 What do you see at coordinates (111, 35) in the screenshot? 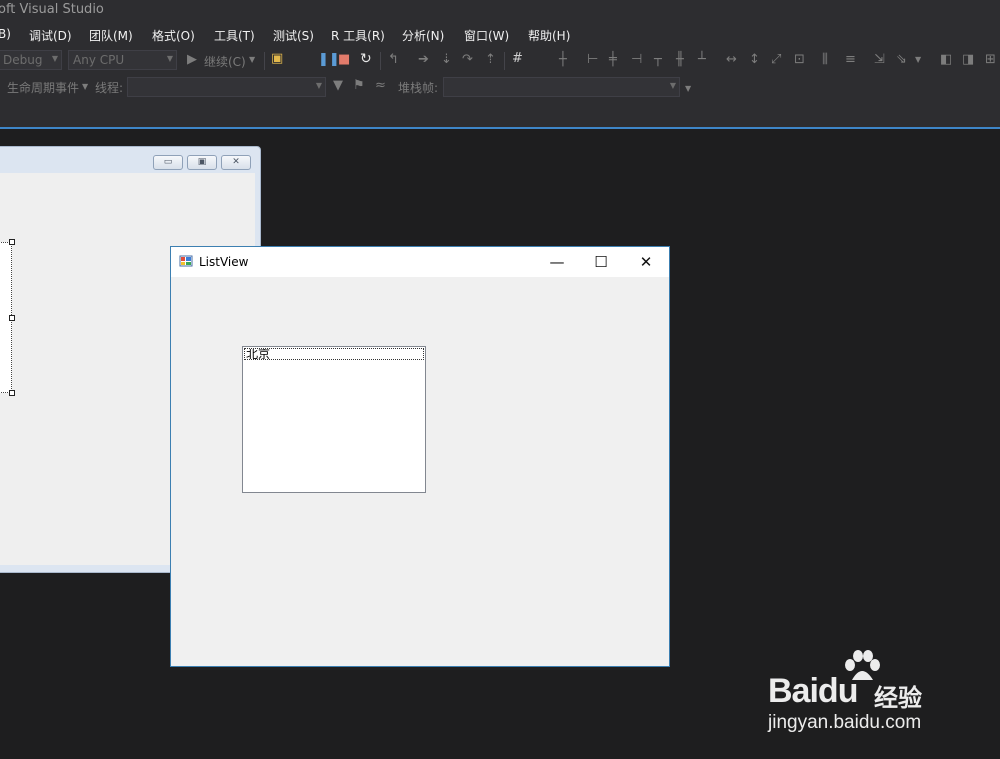
I see `menu-item-team: 团队(M)` at bounding box center [111, 35].